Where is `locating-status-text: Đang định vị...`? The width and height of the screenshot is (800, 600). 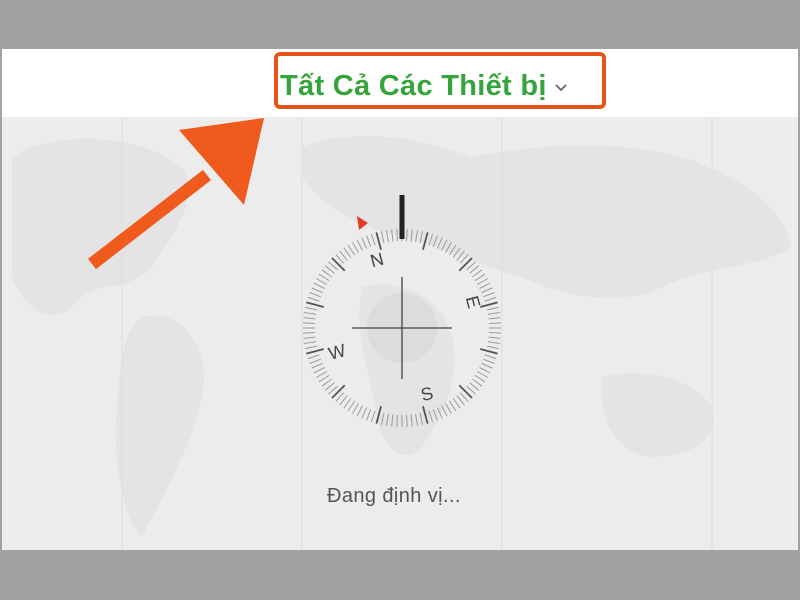
locating-status-text: Đang định vị... is located at coordinates (394, 496).